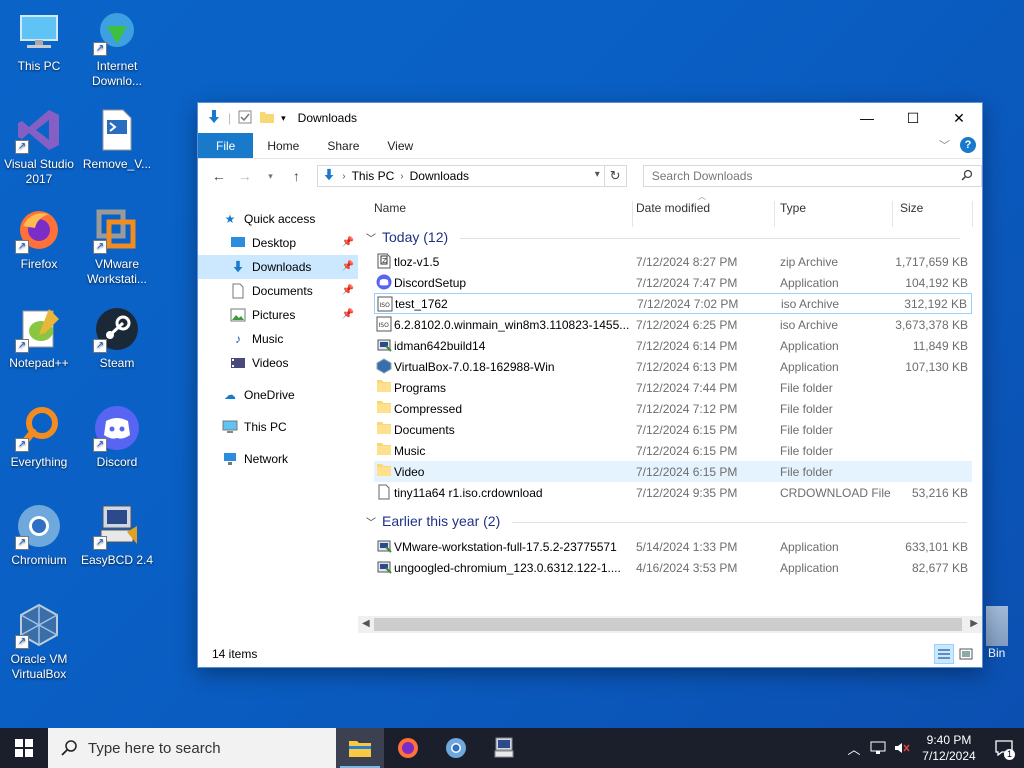 The image size is (1024, 768). I want to click on taskbar-easybcd, so click(504, 748).